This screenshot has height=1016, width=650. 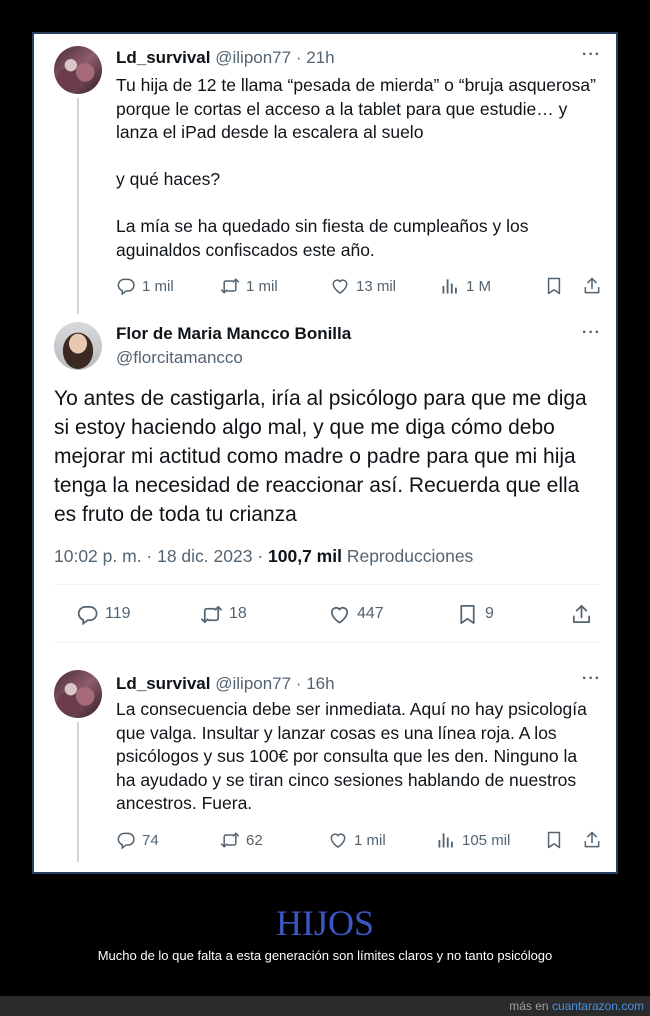 What do you see at coordinates (598, 1006) in the screenshot?
I see `site-link: cuantarazon.com` at bounding box center [598, 1006].